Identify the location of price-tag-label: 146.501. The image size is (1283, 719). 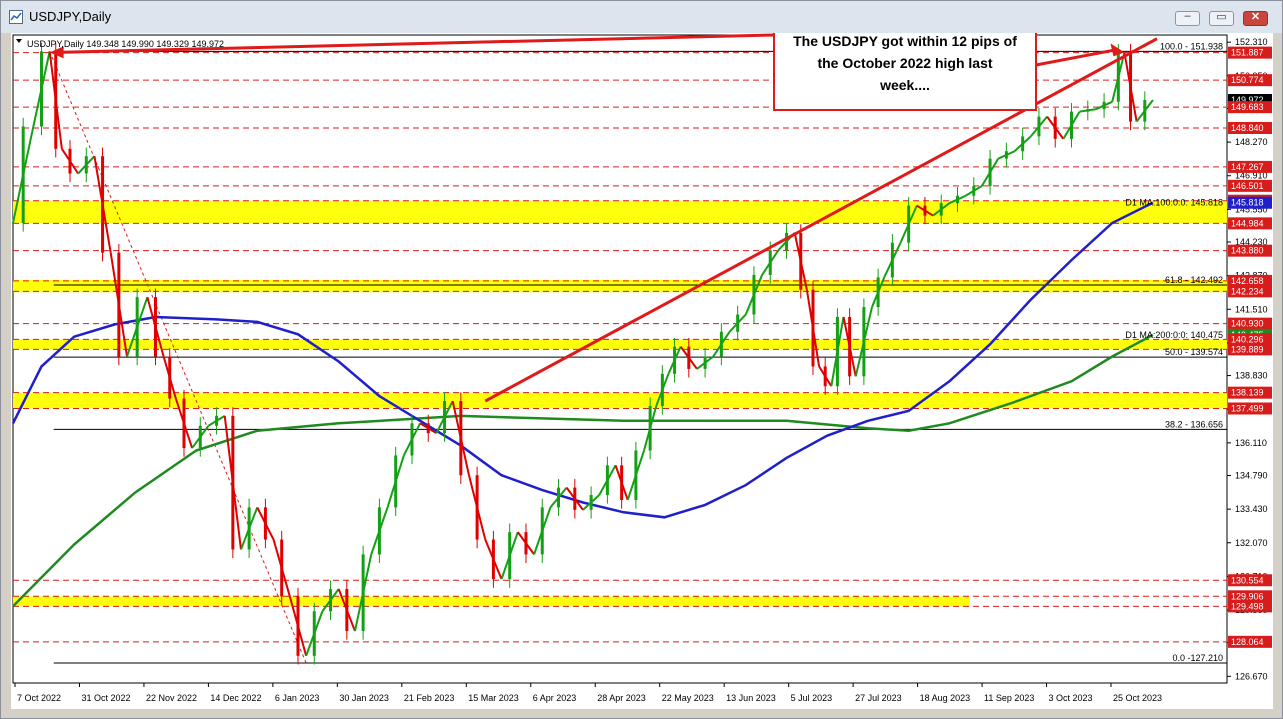
(1247, 186).